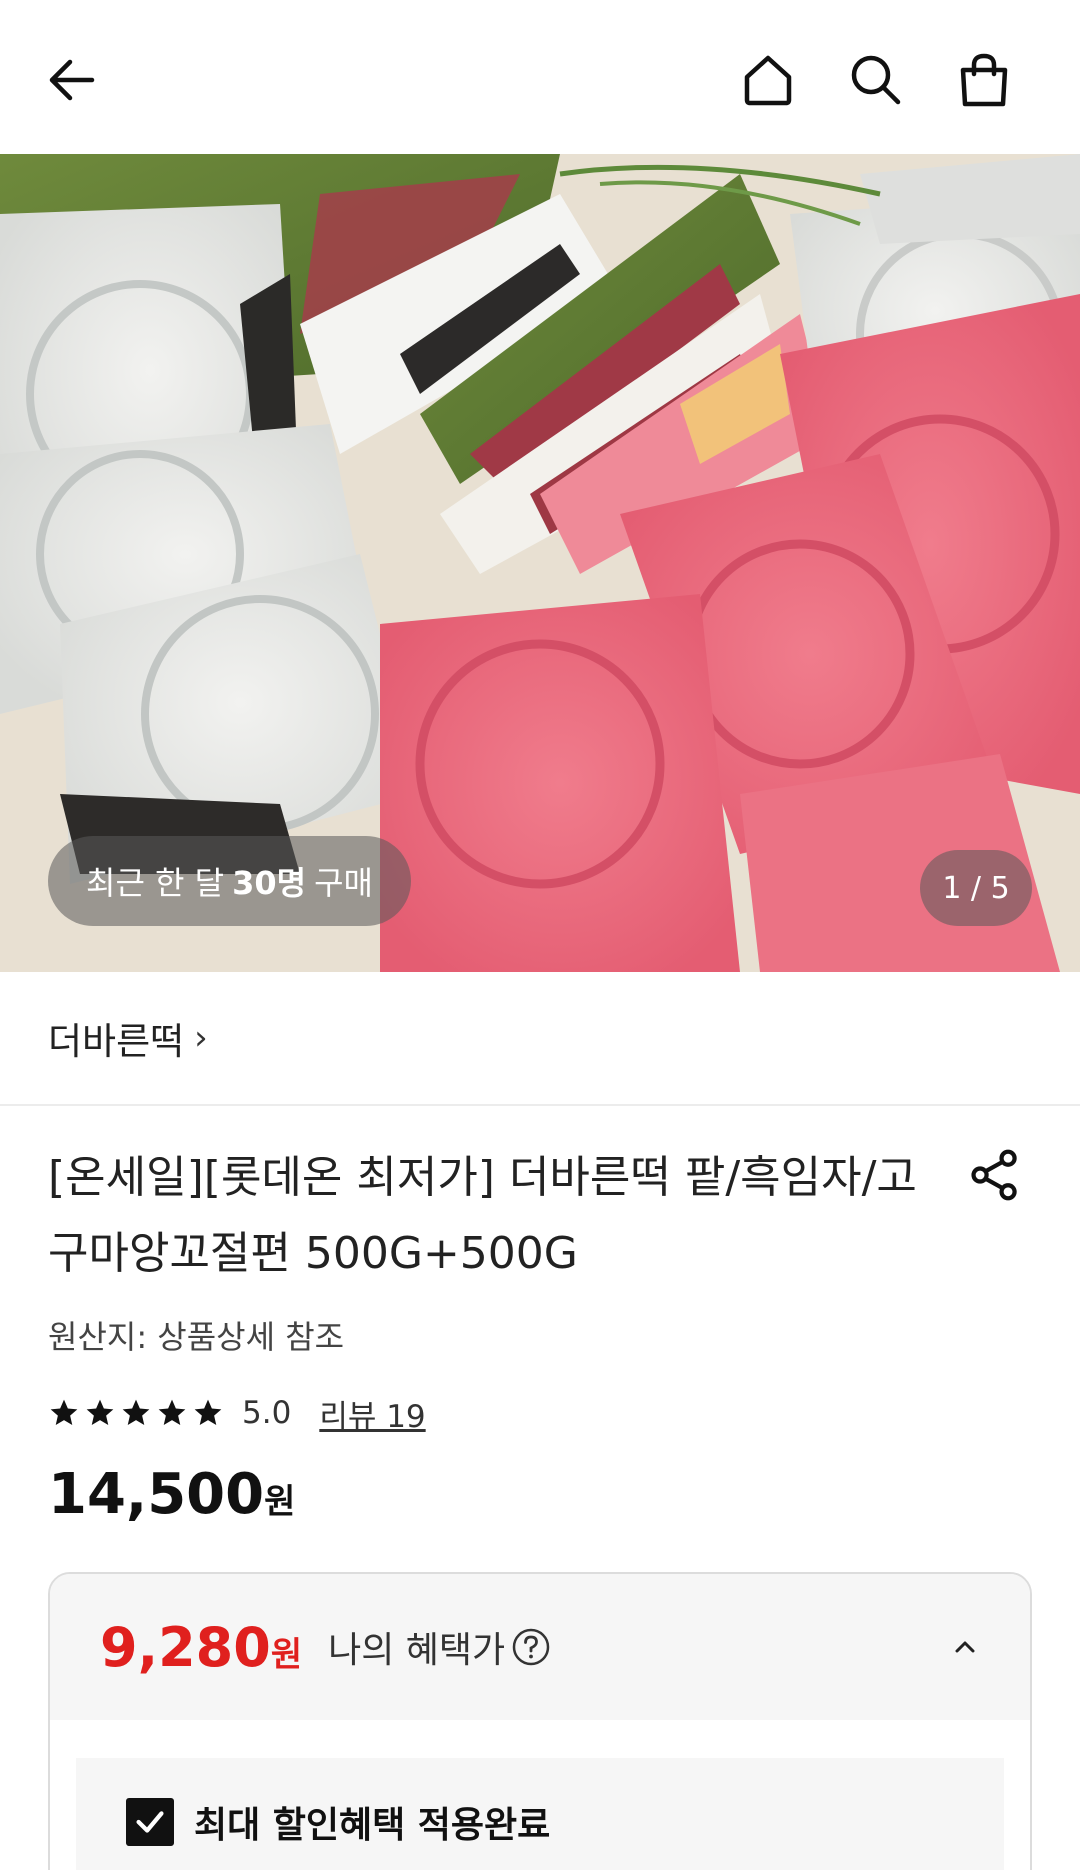  What do you see at coordinates (237, 1413) in the screenshot?
I see `rating-row: 5.0 리뷰 19` at bounding box center [237, 1413].